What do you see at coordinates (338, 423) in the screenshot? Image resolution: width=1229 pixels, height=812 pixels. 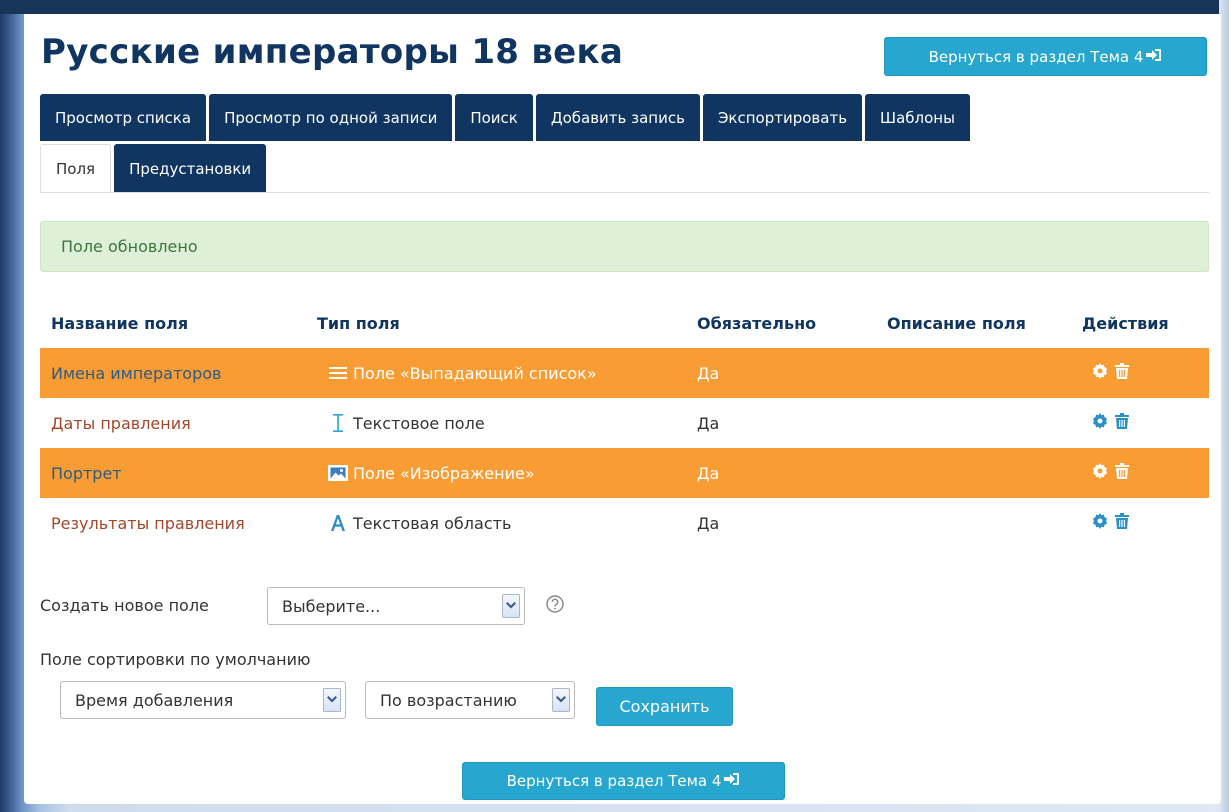 I see `text-cursor-icon` at bounding box center [338, 423].